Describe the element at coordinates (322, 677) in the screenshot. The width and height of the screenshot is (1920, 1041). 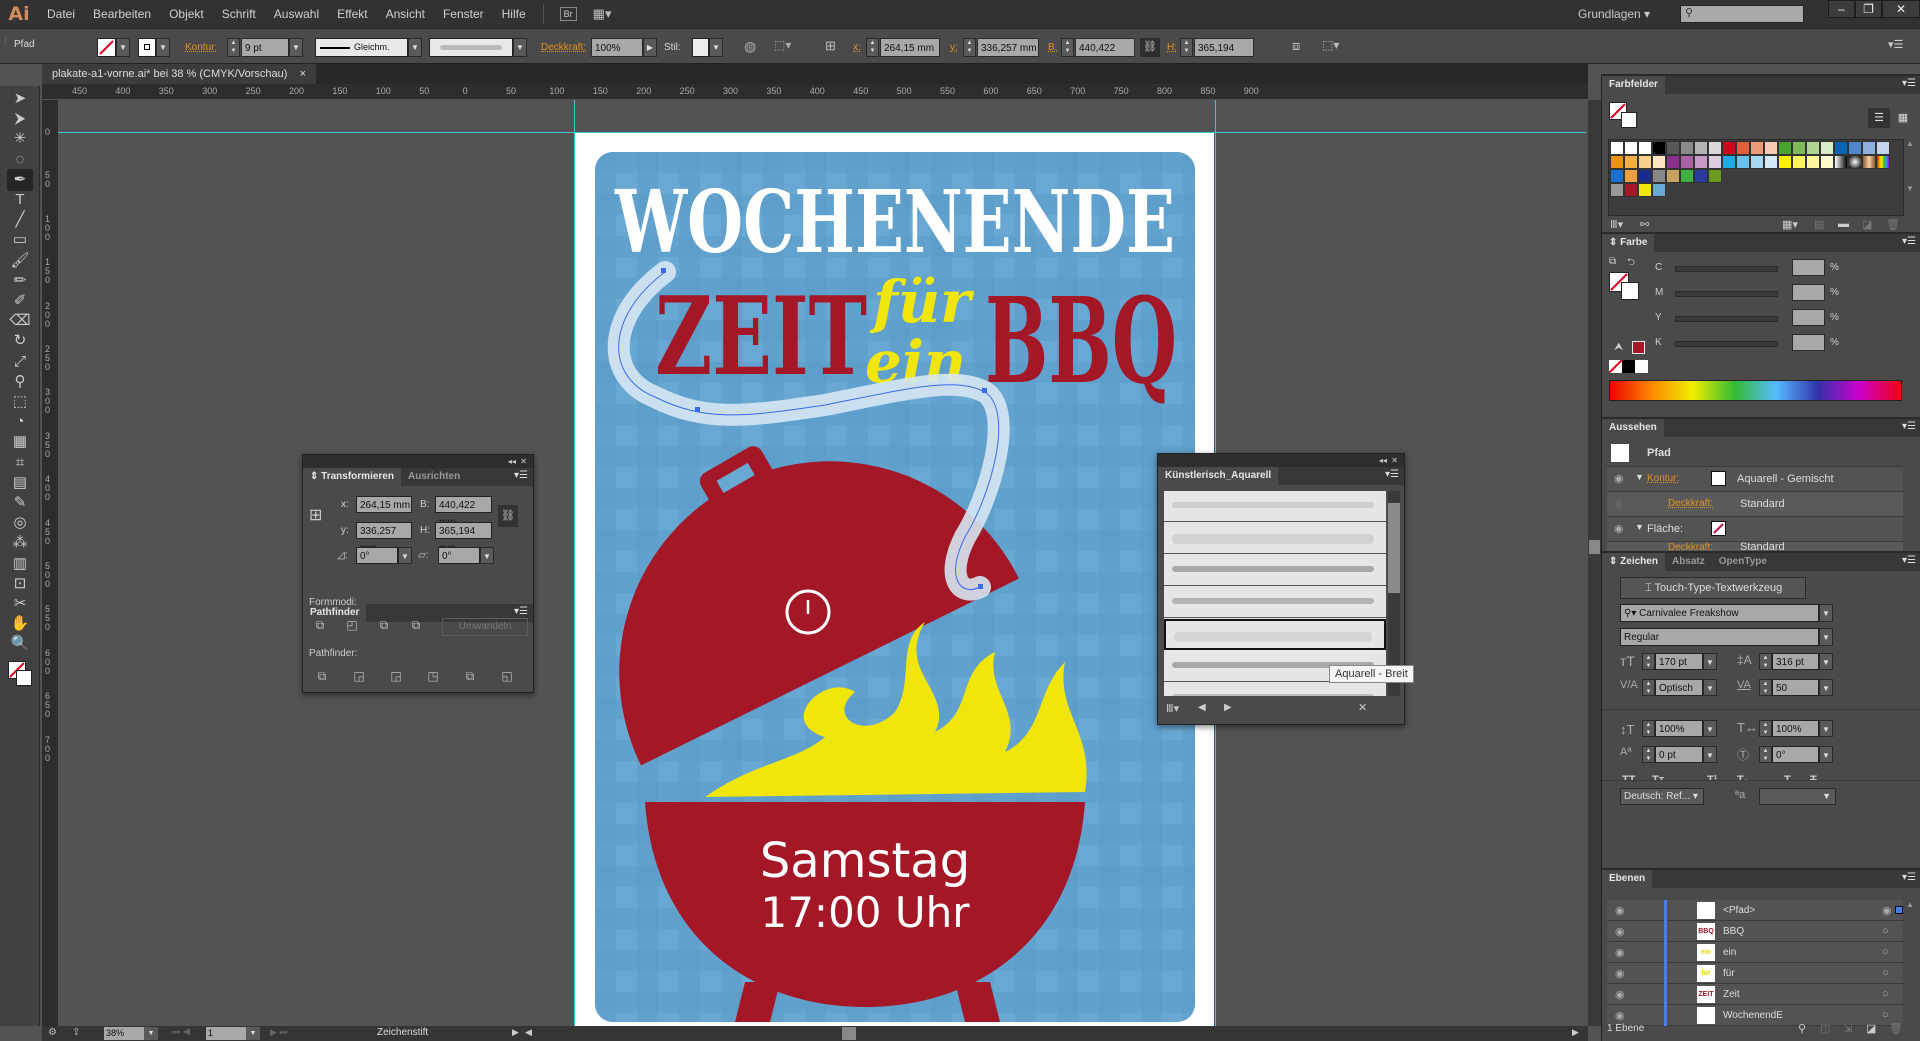
I see `divide-icon: ⧉` at that location.